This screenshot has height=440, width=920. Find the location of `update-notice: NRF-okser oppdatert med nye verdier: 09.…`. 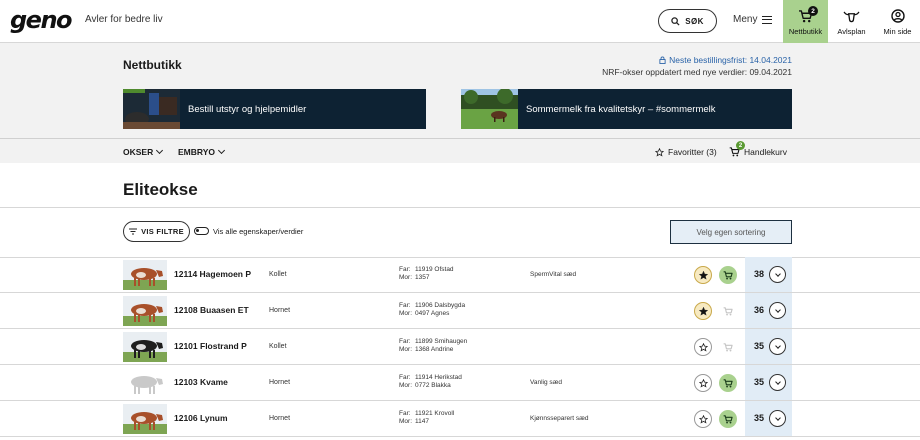

update-notice: NRF-okser oppdatert med nye verdier: 09.… is located at coordinates (697, 72).